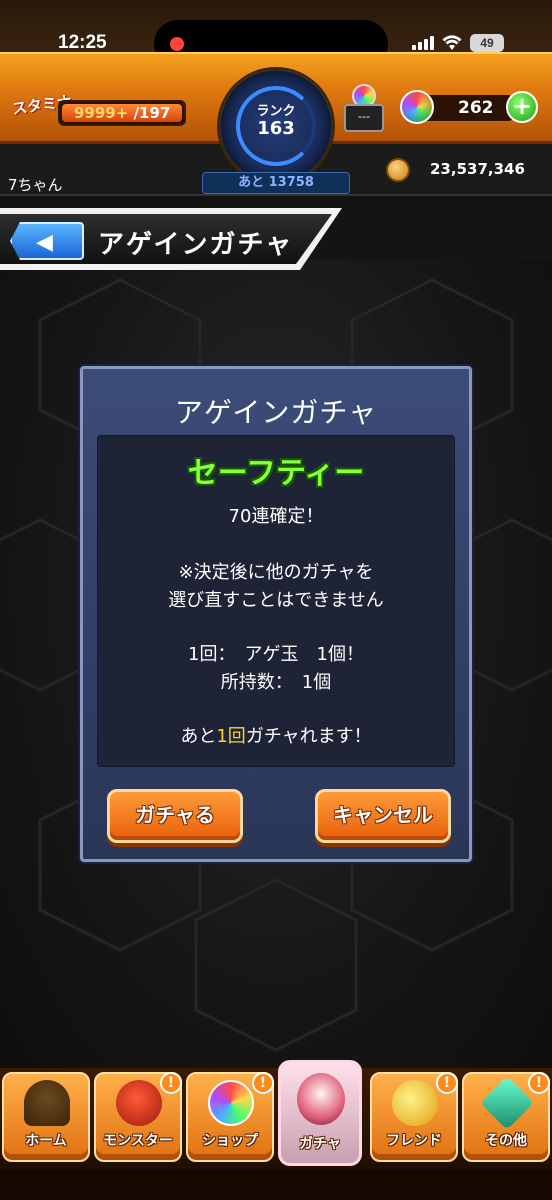 This screenshot has width=552, height=1200. What do you see at coordinates (276, 516) in the screenshot?
I see `guarantee-text: 70連確定！` at bounding box center [276, 516].